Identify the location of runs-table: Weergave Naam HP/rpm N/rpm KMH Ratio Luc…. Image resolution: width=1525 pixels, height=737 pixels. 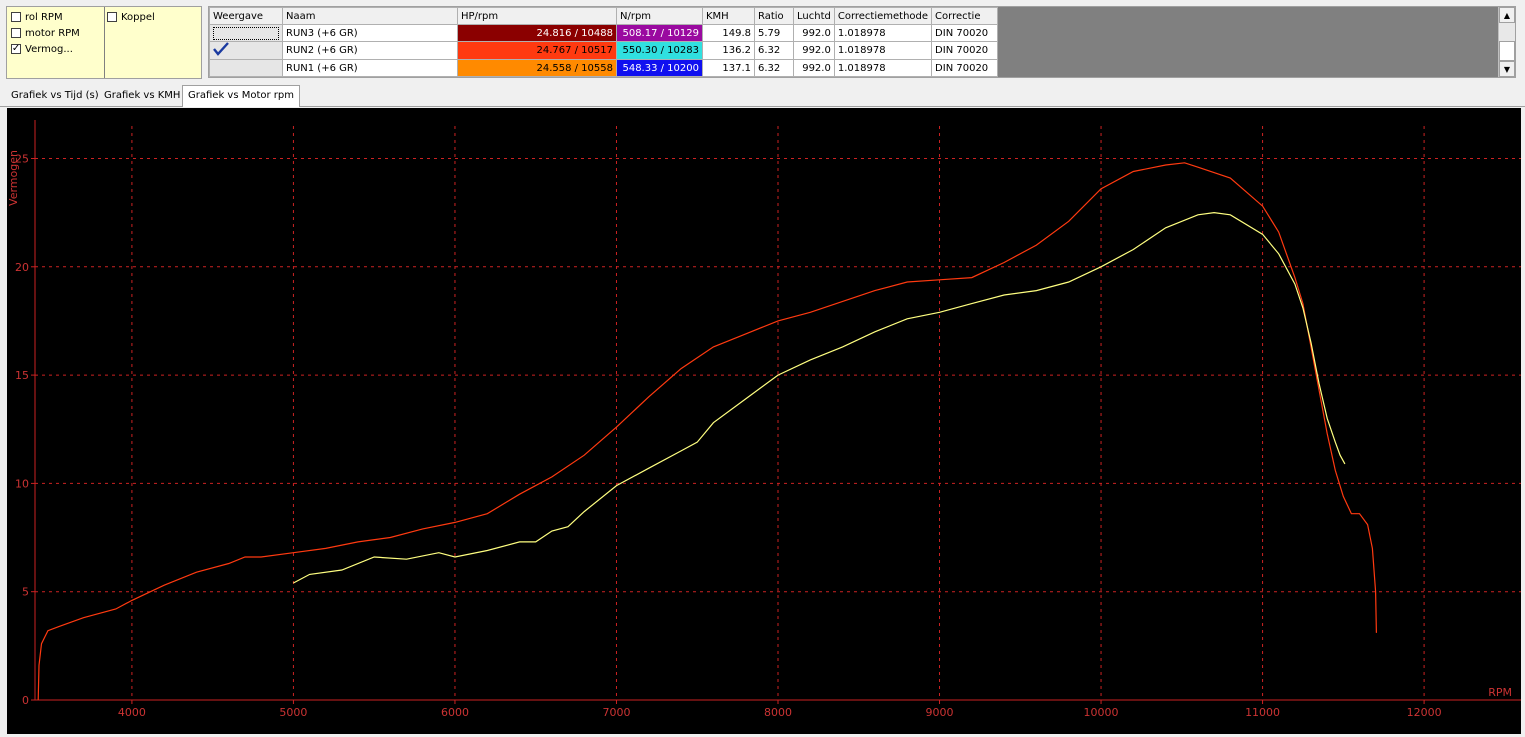
(604, 42).